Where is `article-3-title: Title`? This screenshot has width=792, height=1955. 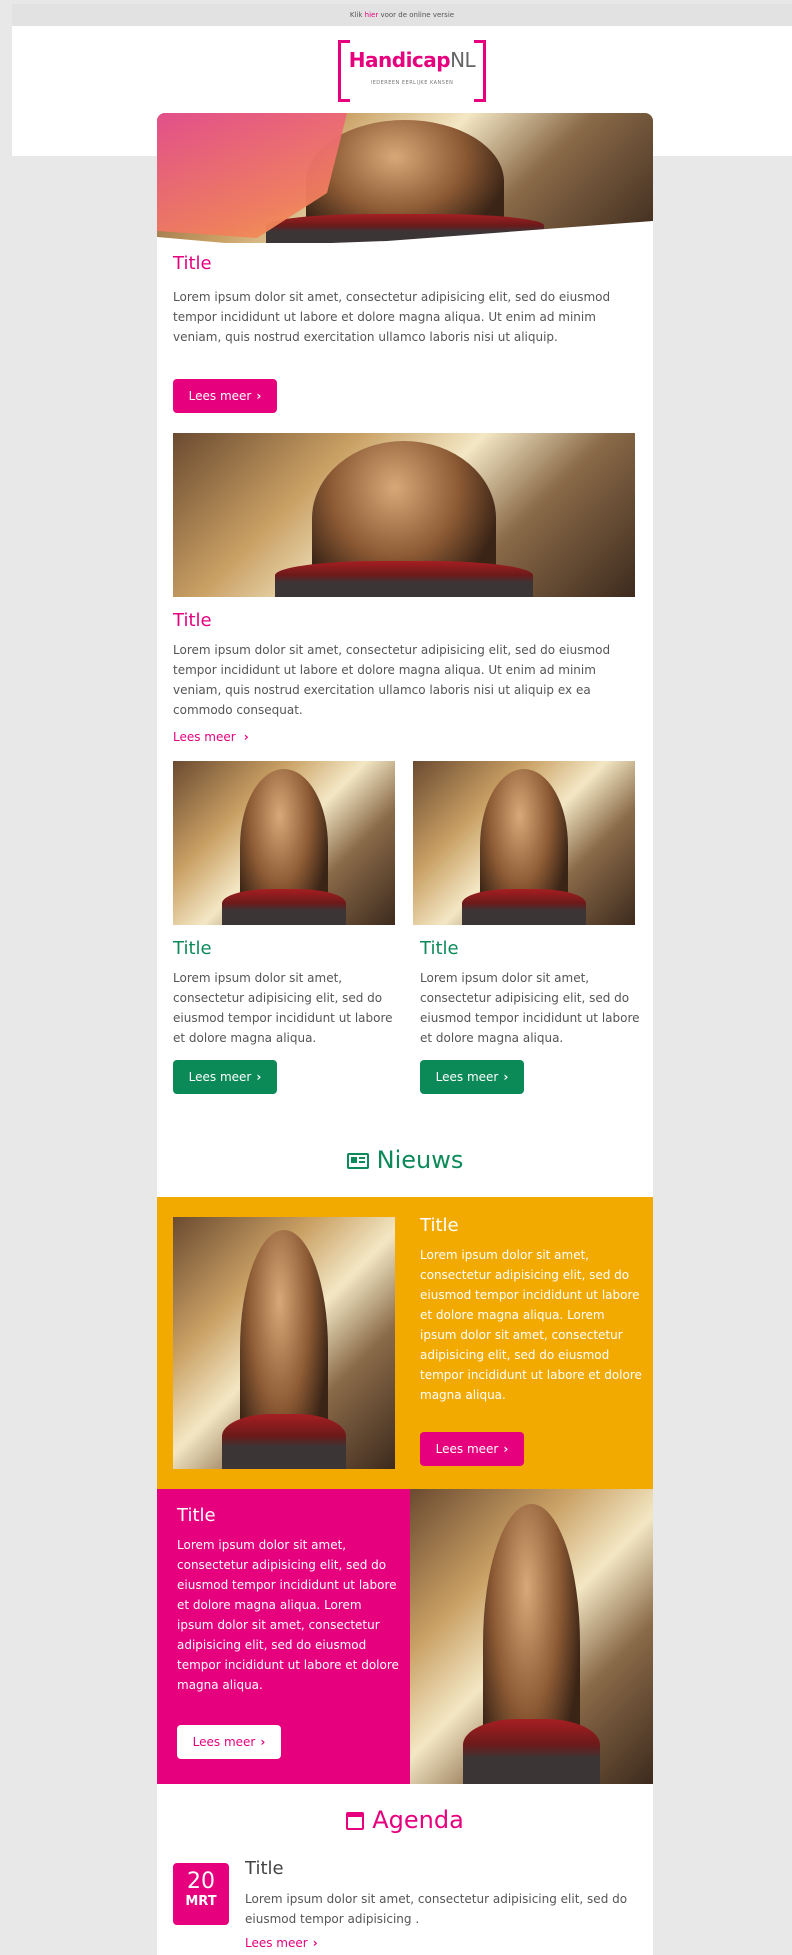
article-3-title: Title is located at coordinates (192, 948).